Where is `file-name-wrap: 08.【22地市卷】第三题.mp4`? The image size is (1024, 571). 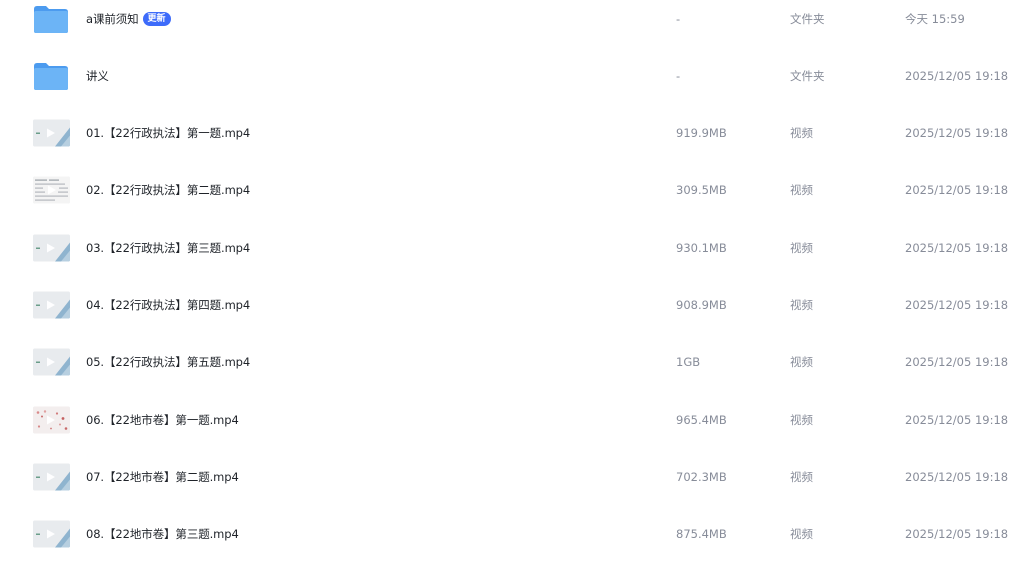 file-name-wrap: 08.【22地市卷】第三题.mp4 is located at coordinates (162, 534).